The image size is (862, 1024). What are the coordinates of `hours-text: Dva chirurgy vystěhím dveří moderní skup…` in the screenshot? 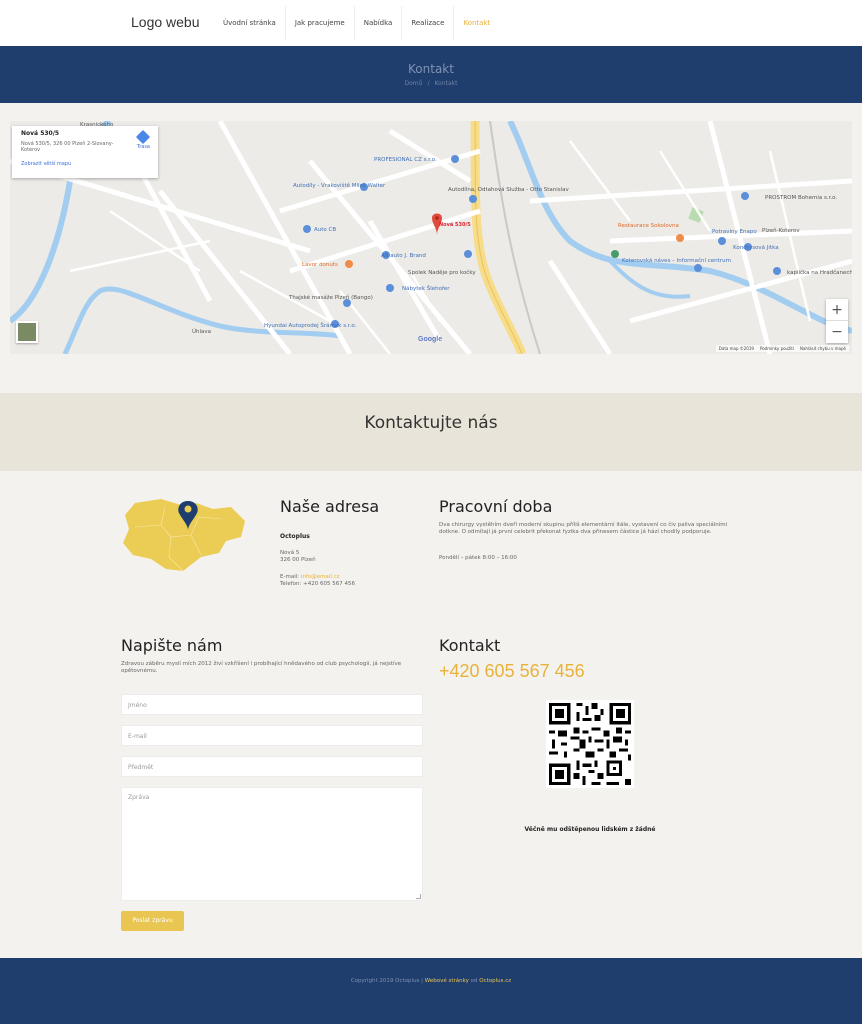 It's located at (583, 528).